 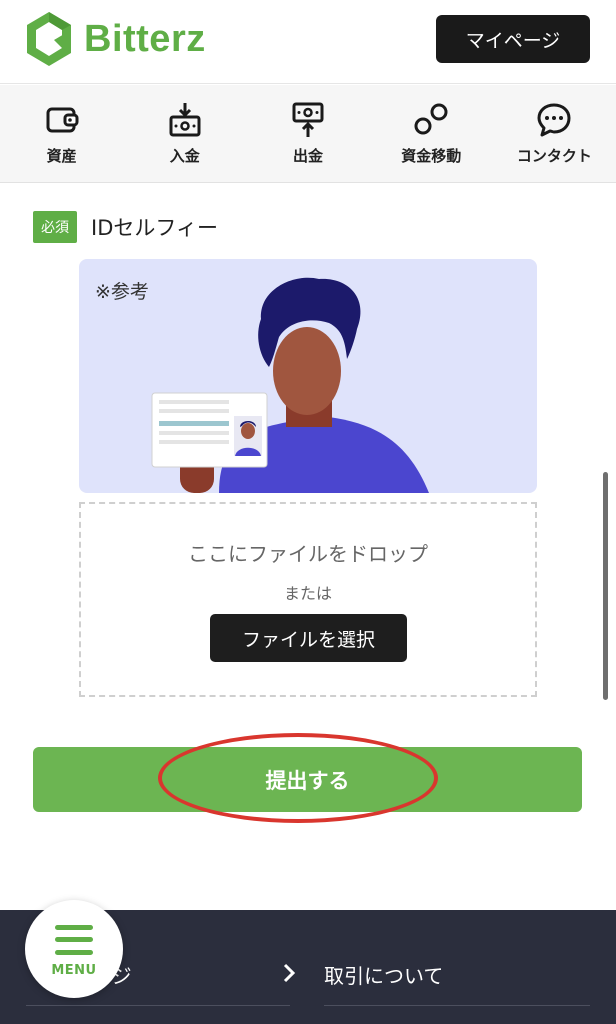 I want to click on header: Bitterz マイページ, so click(x=308, y=42).